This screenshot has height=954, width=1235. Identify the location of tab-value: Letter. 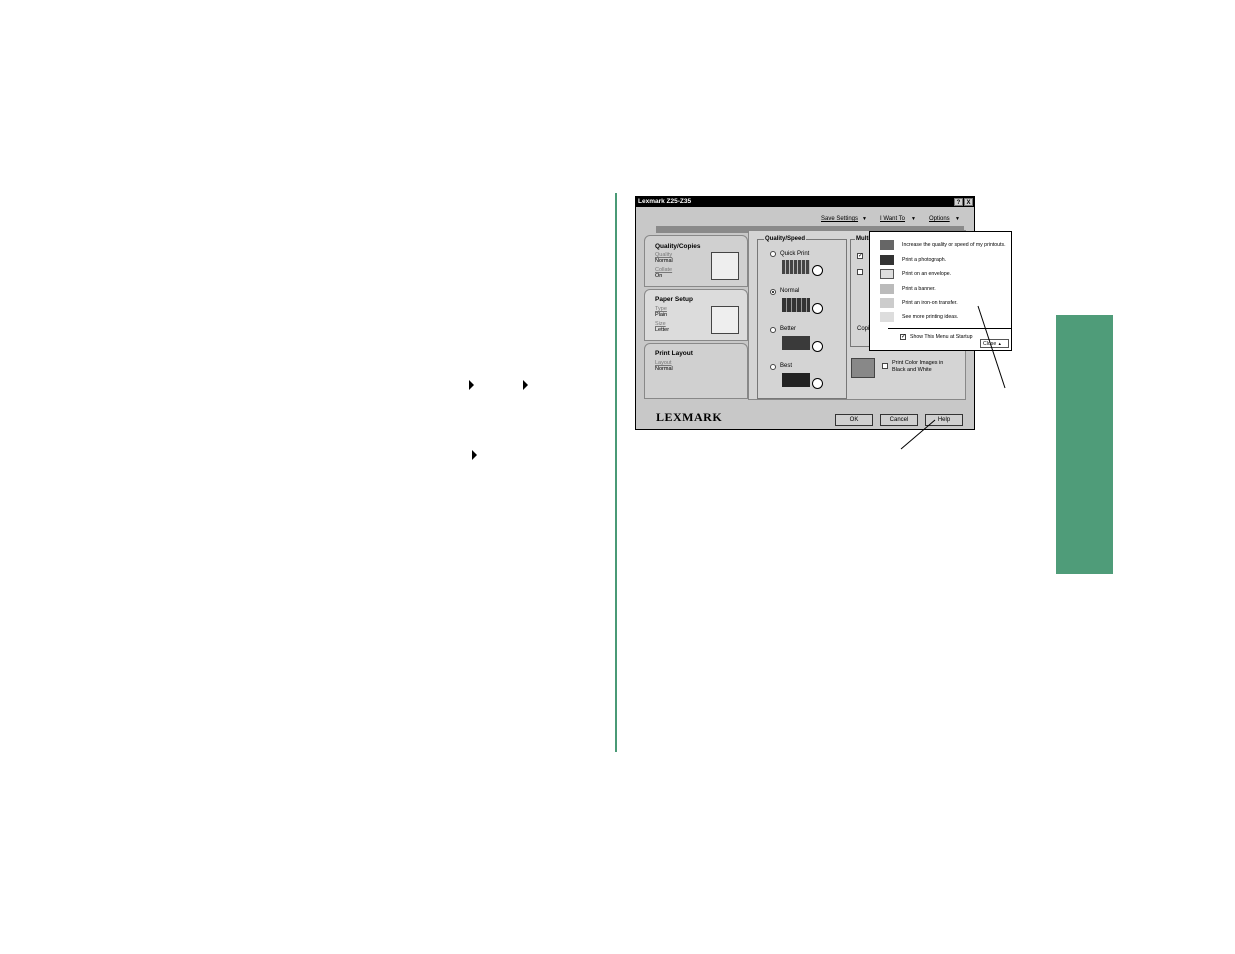
(662, 330).